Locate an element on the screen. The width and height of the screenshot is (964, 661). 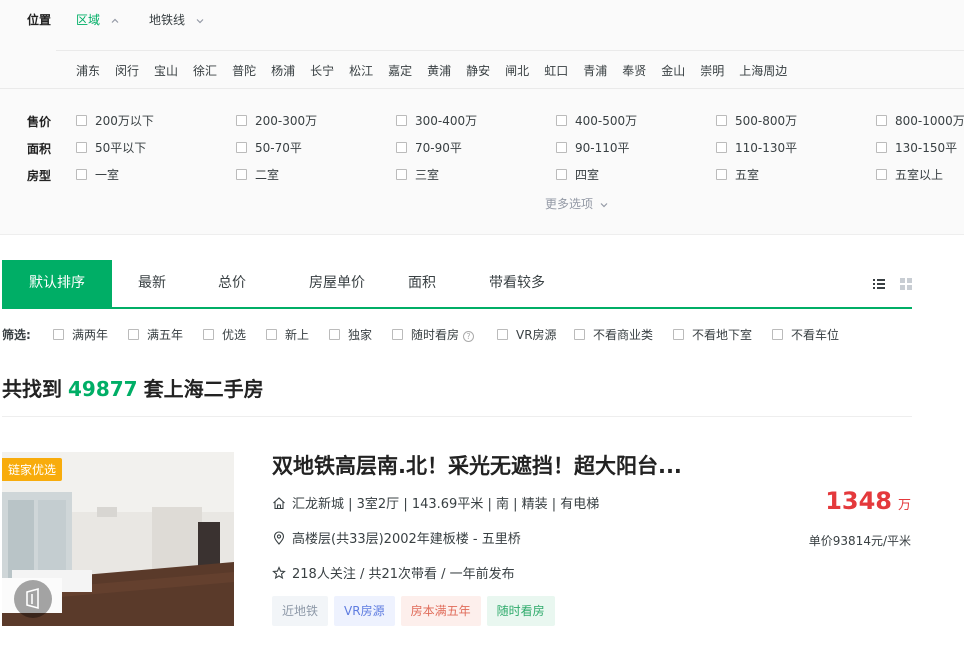
filter-option: 130-150平 is located at coordinates (916, 147).